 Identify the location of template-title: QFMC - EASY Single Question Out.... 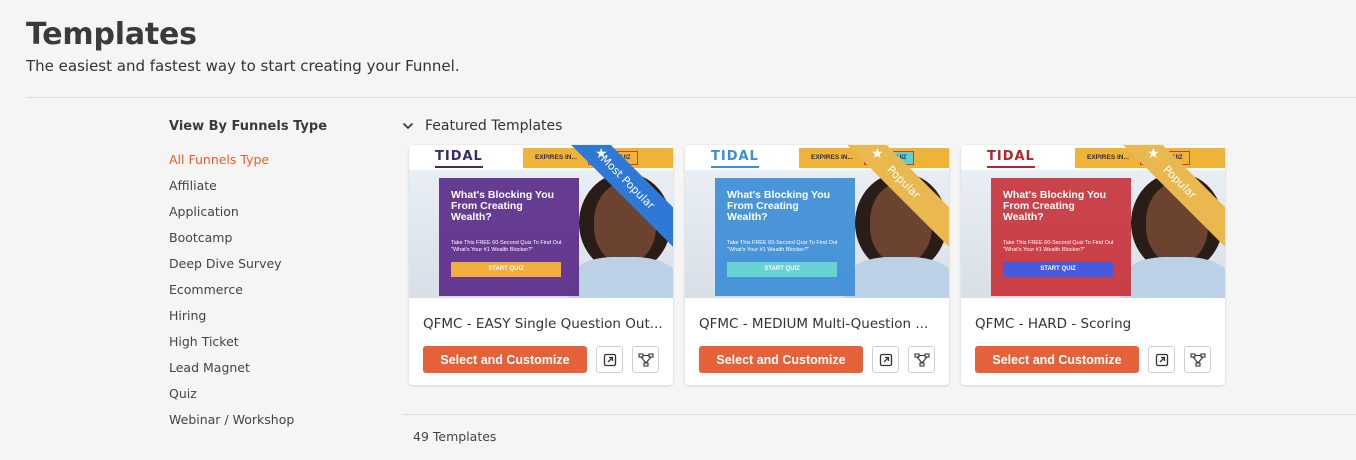
(543, 324).